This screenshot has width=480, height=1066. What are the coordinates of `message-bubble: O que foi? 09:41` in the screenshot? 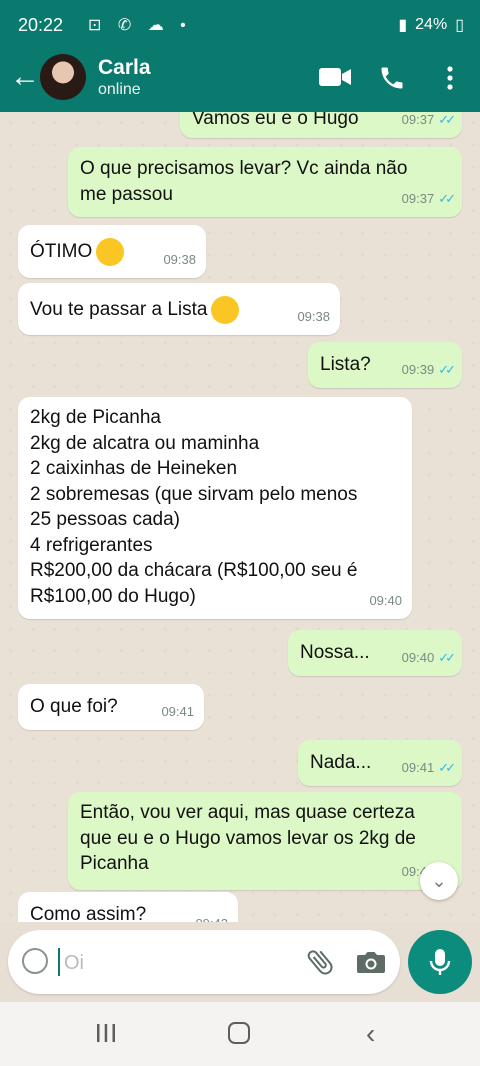 It's located at (111, 707).